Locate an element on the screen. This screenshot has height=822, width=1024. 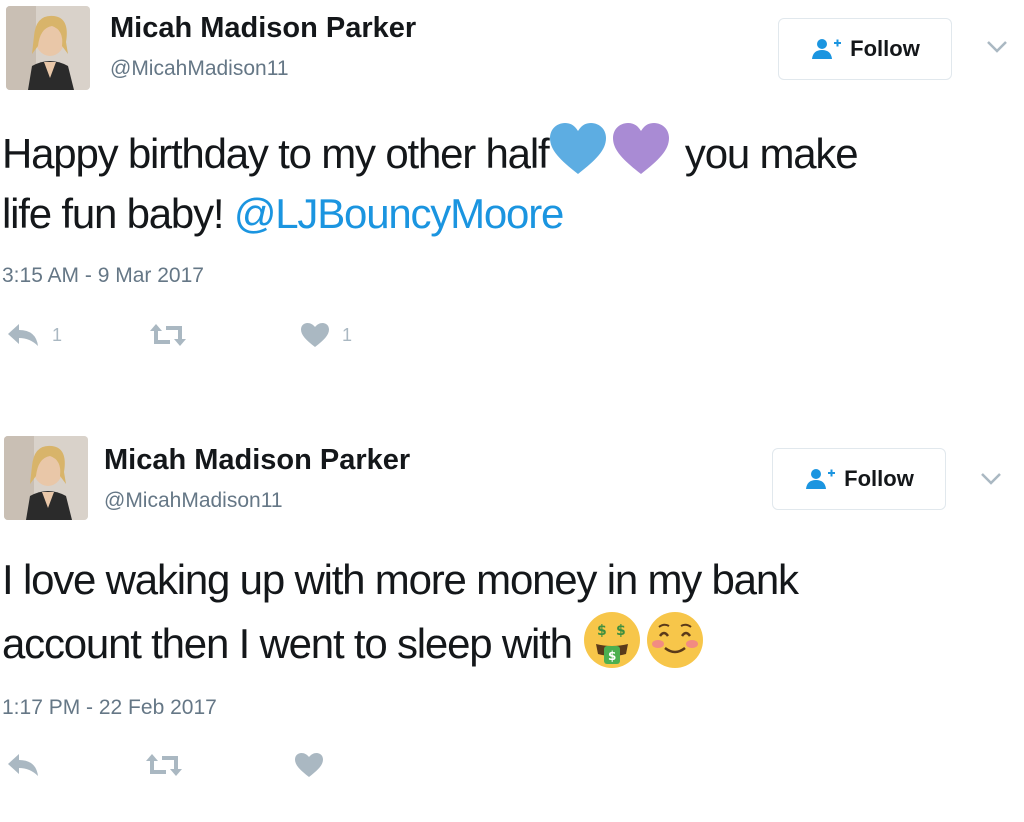
tweet-text-line-2: account then I went to sleep with $ $ $ is located at coordinates (400, 642).